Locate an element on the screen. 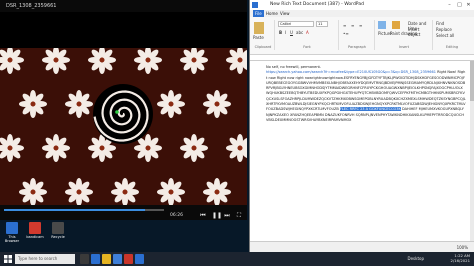 The height and width of the screenshot is (266, 474). picture-icon is located at coordinates (382, 25).